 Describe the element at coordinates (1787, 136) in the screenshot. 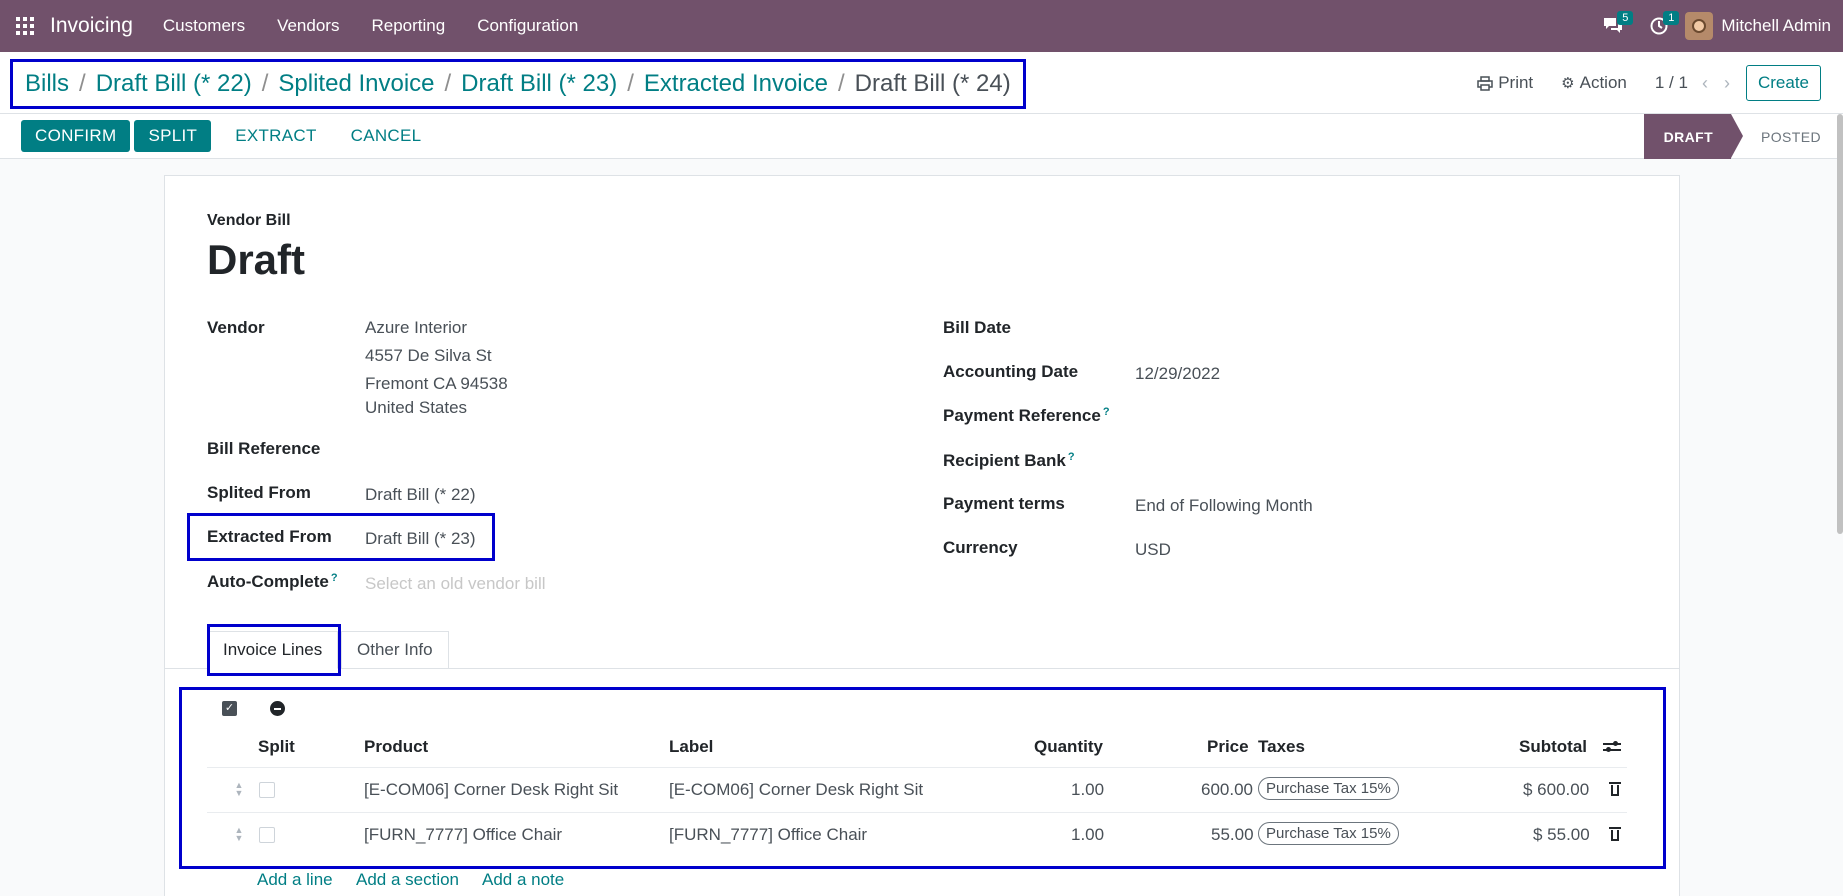

I see `stage-posted: POSTED` at that location.